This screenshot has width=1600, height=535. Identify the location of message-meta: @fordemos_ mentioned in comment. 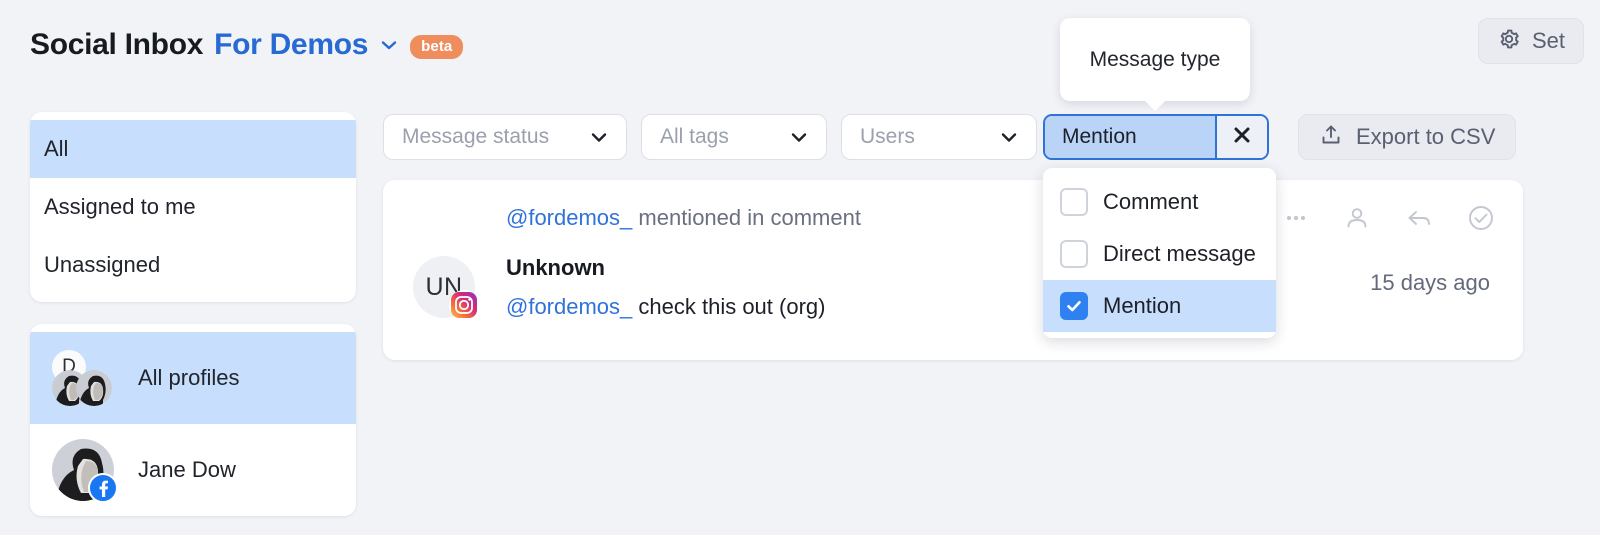
(683, 218).